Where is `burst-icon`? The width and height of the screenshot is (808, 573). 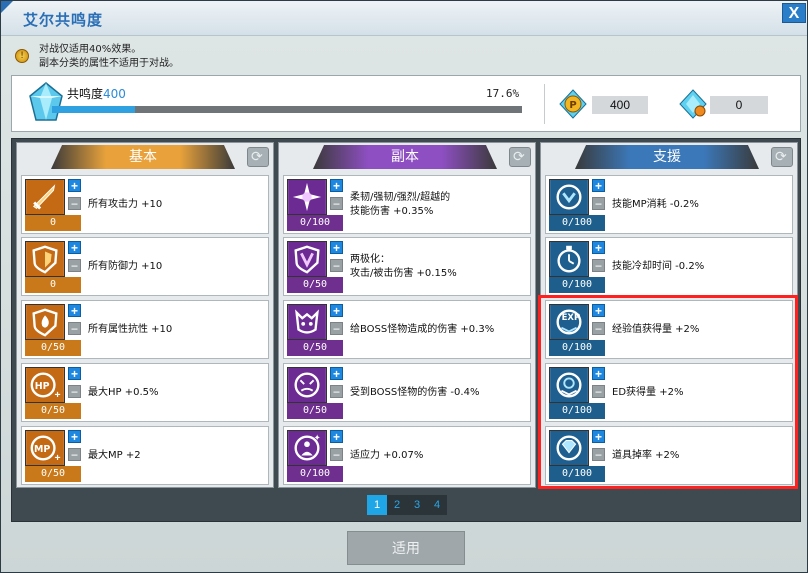 burst-icon is located at coordinates (307, 197).